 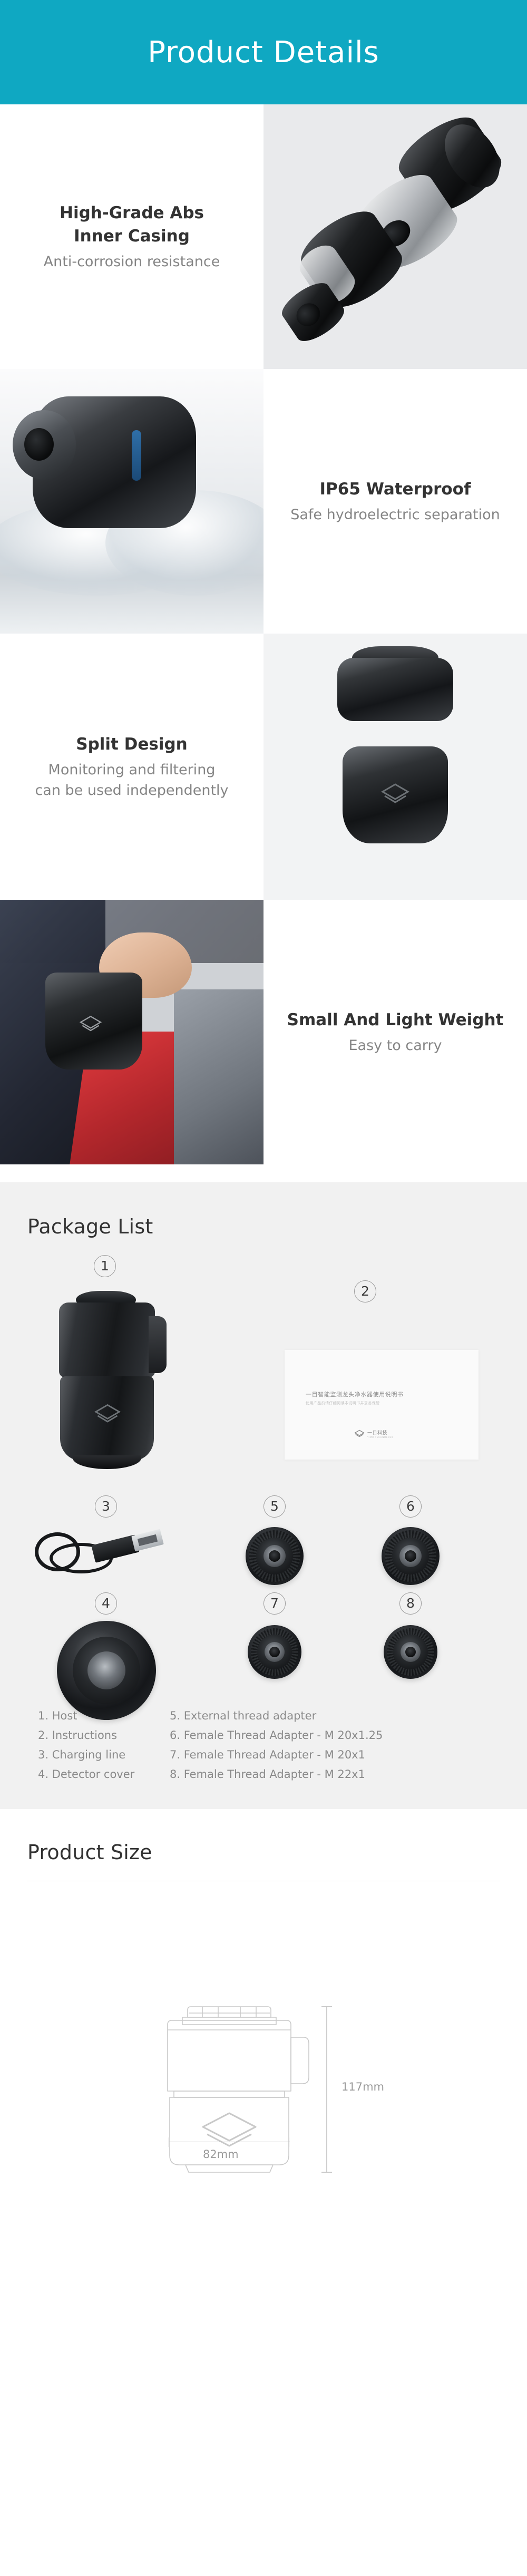 I want to click on host-clip, so click(x=158, y=1344).